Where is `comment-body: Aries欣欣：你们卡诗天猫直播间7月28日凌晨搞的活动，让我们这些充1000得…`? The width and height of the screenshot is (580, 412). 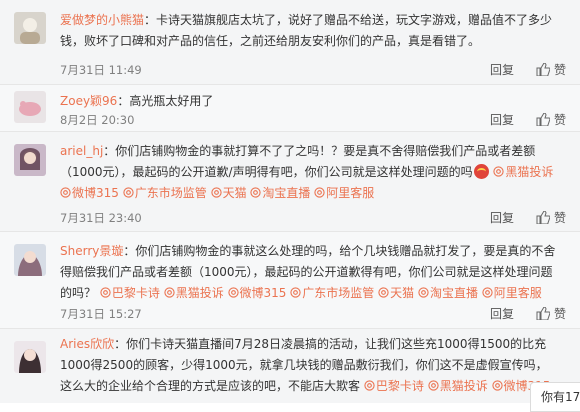 comment-body: Aries欣欣：你们卡诗天猫直播间7月28日凌晨搞的活动，让我们这些充1000得… is located at coordinates (309, 365).